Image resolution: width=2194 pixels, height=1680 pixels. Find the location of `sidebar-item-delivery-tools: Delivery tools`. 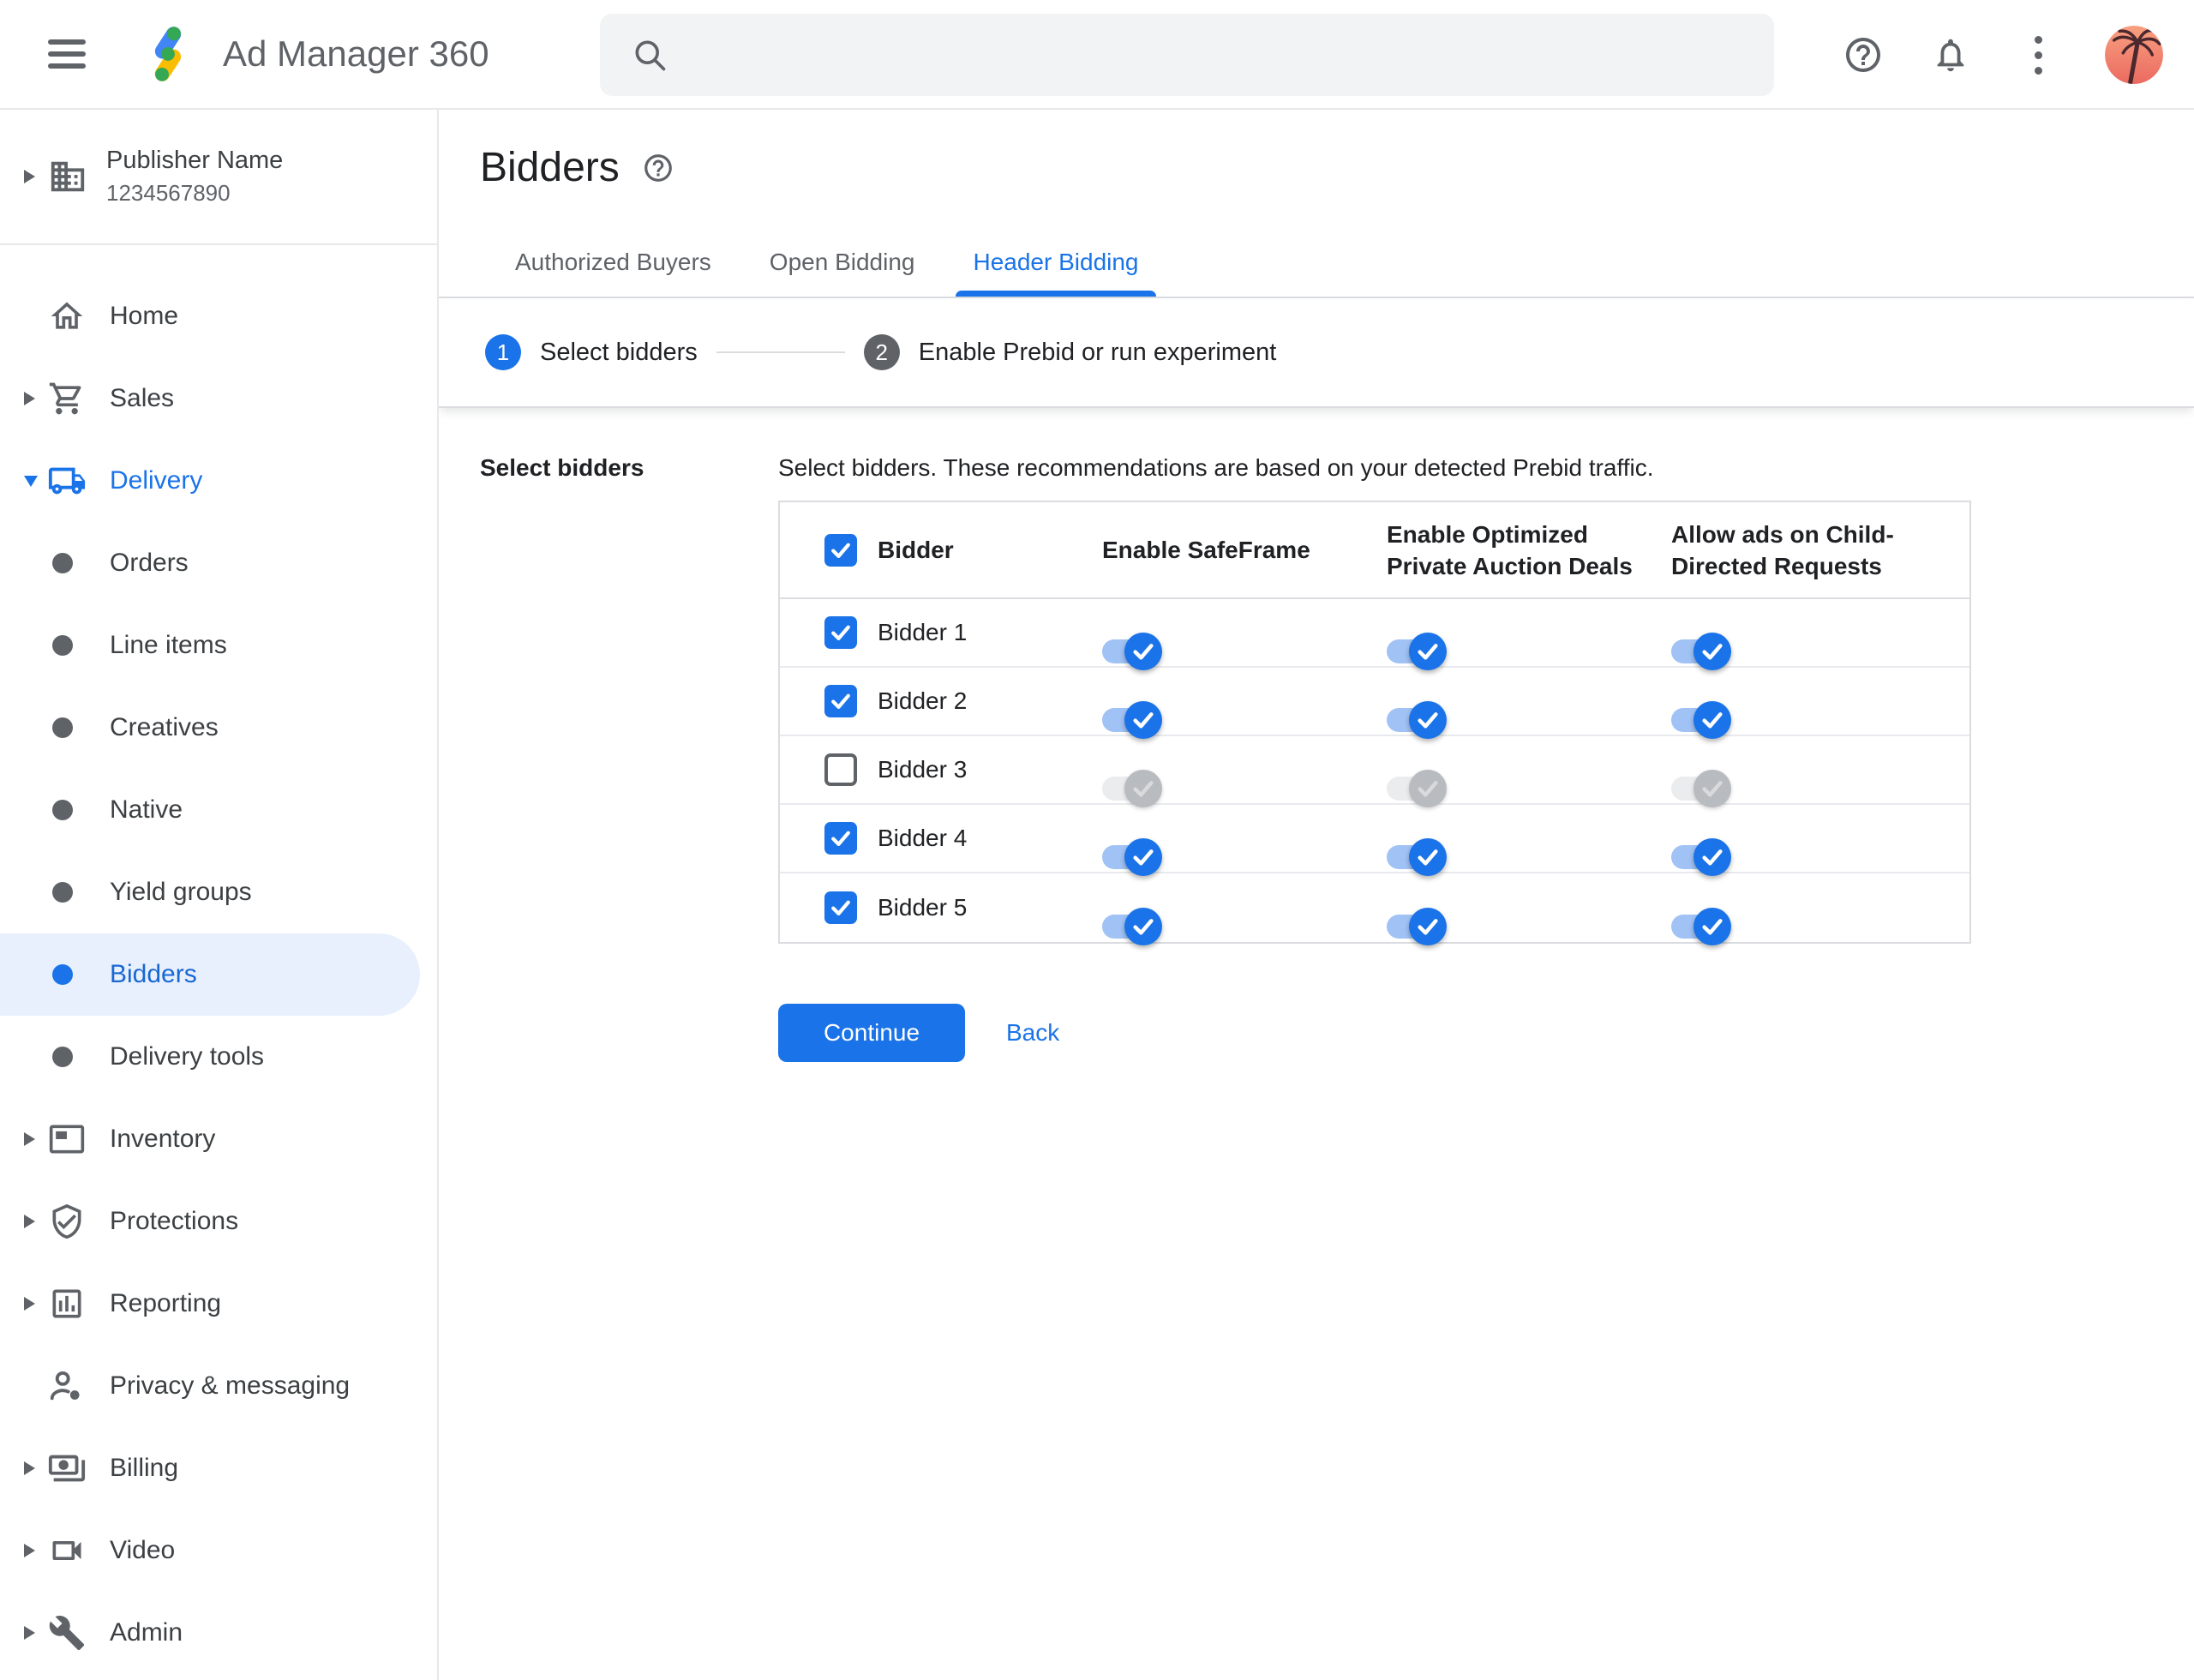

sidebar-item-delivery-tools: Delivery tools is located at coordinates (218, 1057).